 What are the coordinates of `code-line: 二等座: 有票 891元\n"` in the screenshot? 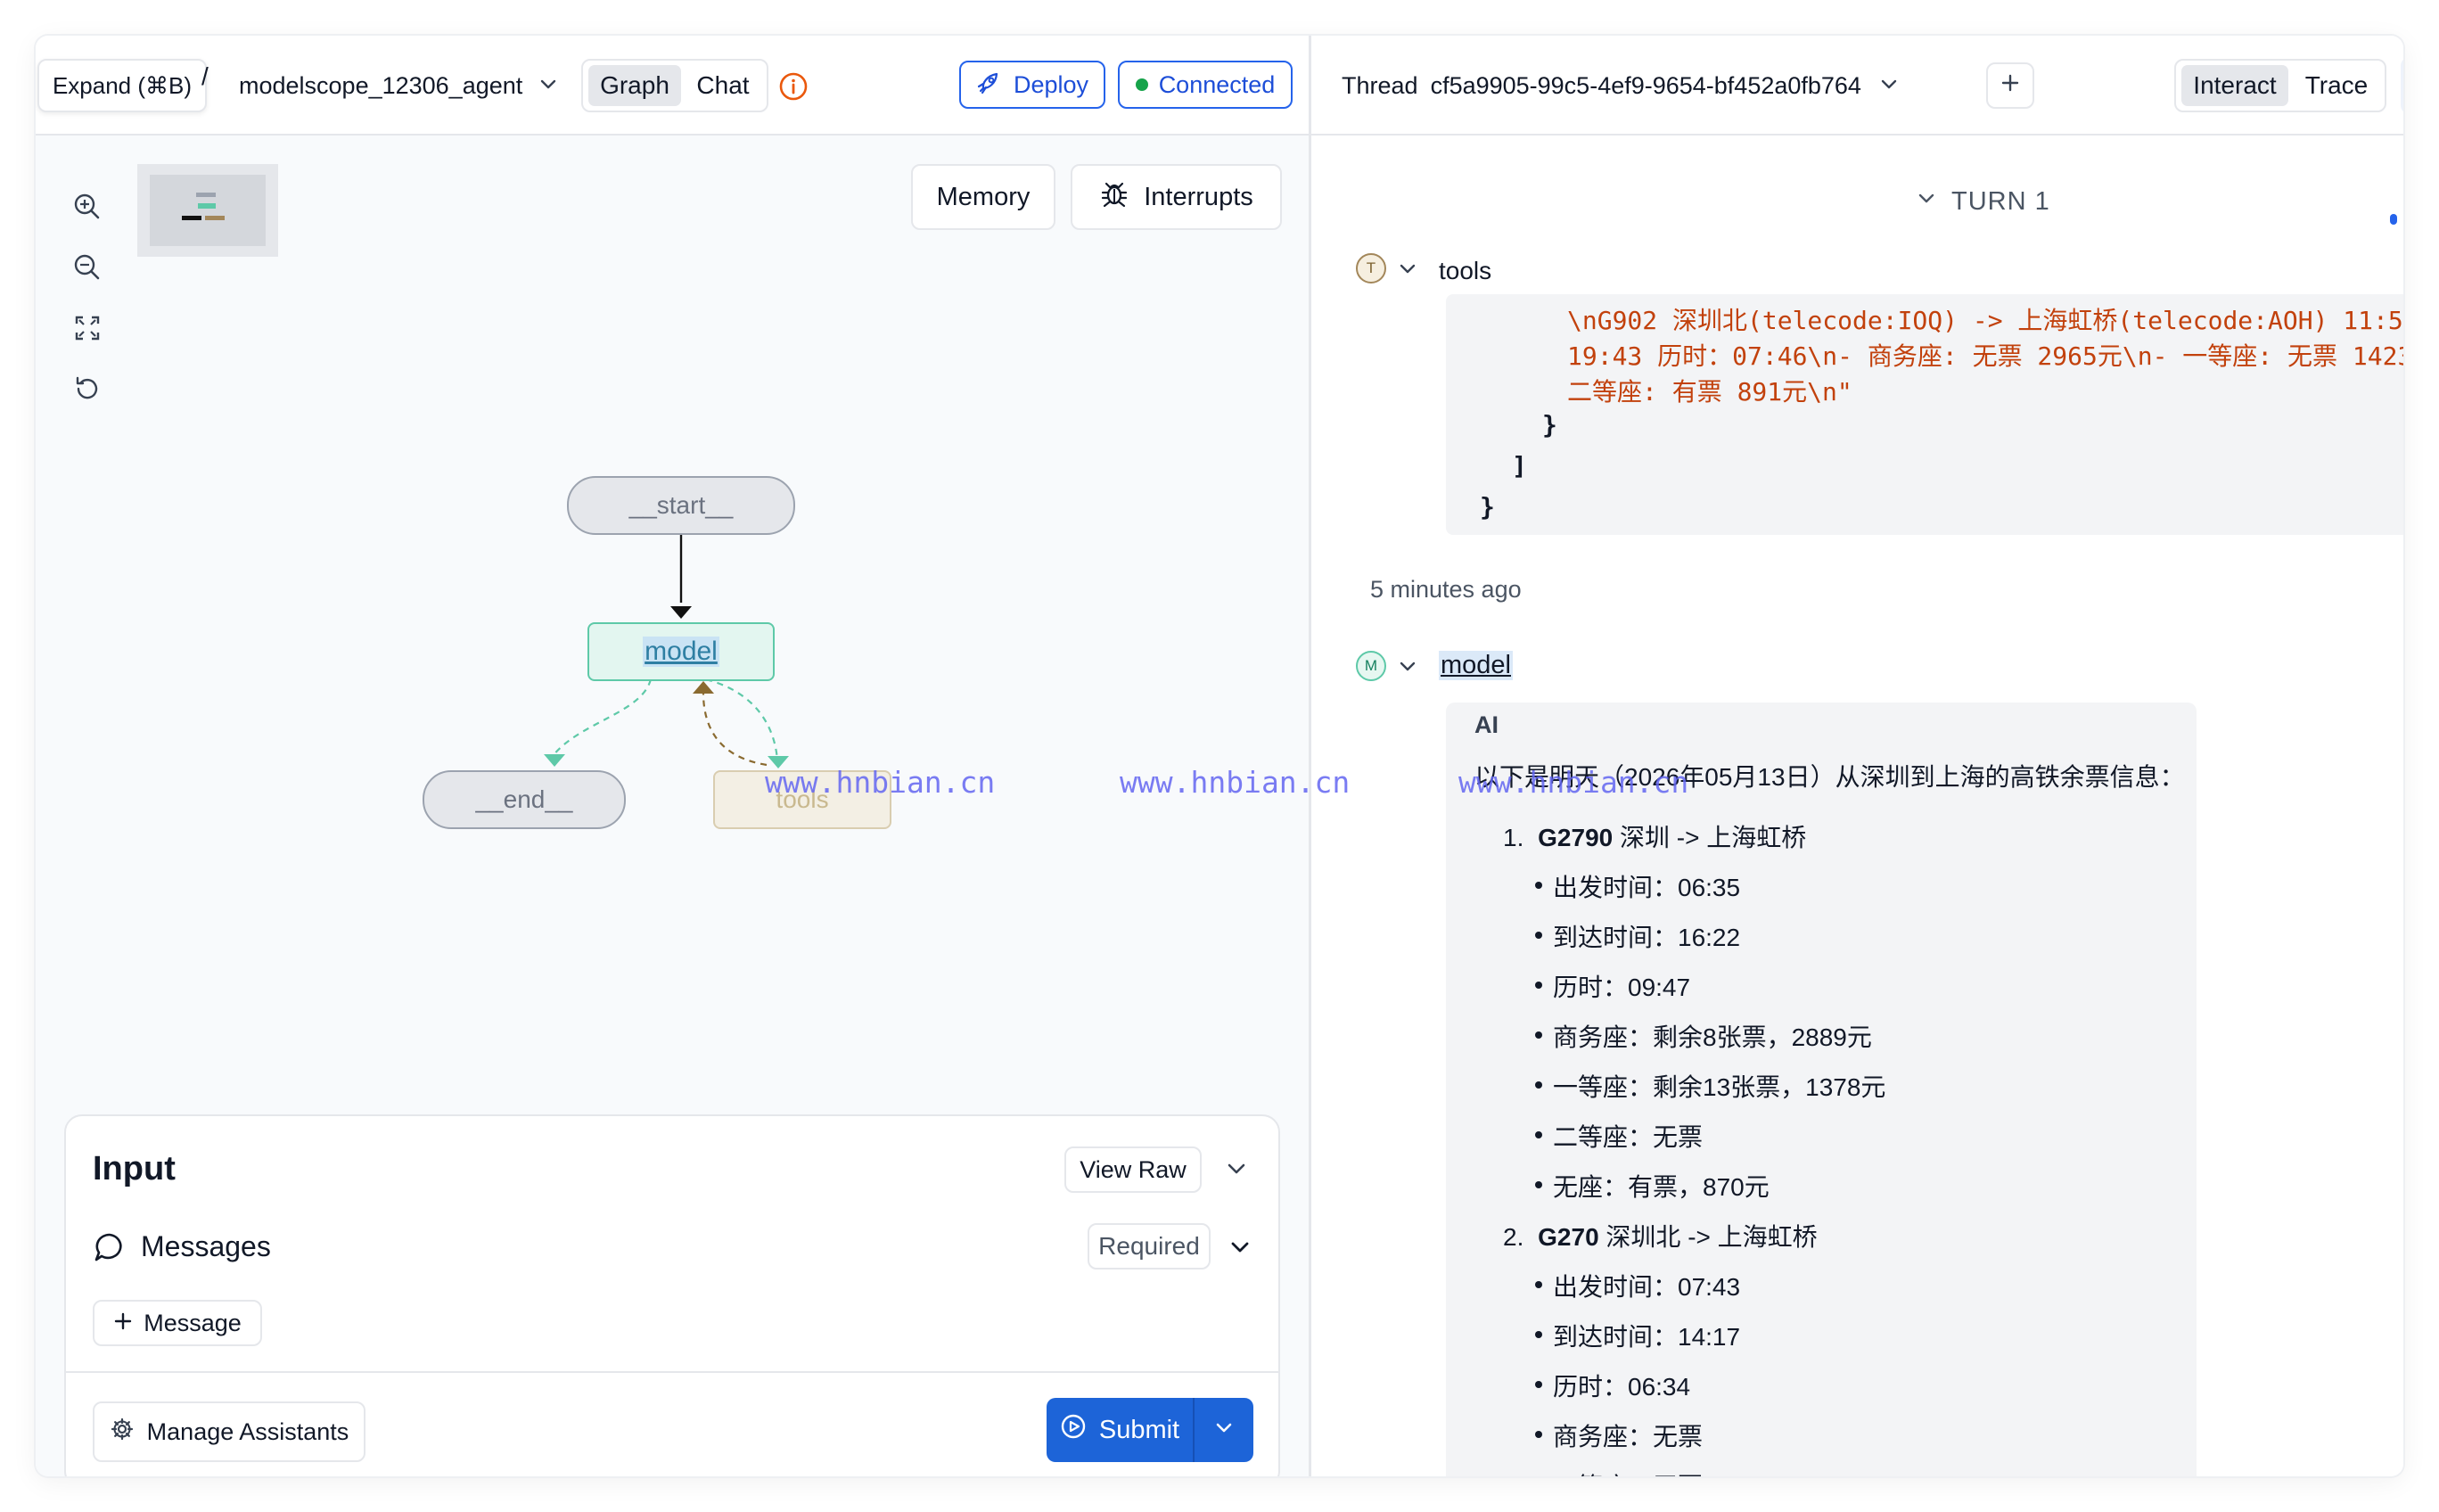 It's located at (1709, 392).